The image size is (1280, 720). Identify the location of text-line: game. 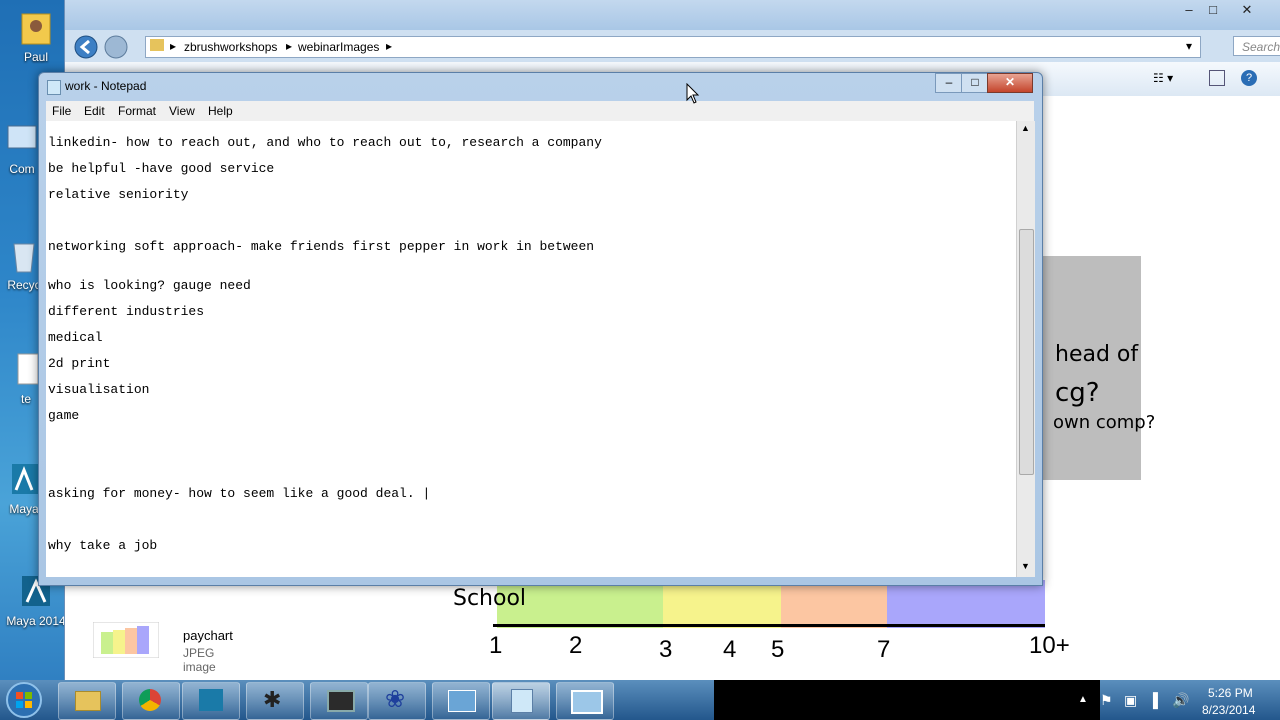
(64, 415).